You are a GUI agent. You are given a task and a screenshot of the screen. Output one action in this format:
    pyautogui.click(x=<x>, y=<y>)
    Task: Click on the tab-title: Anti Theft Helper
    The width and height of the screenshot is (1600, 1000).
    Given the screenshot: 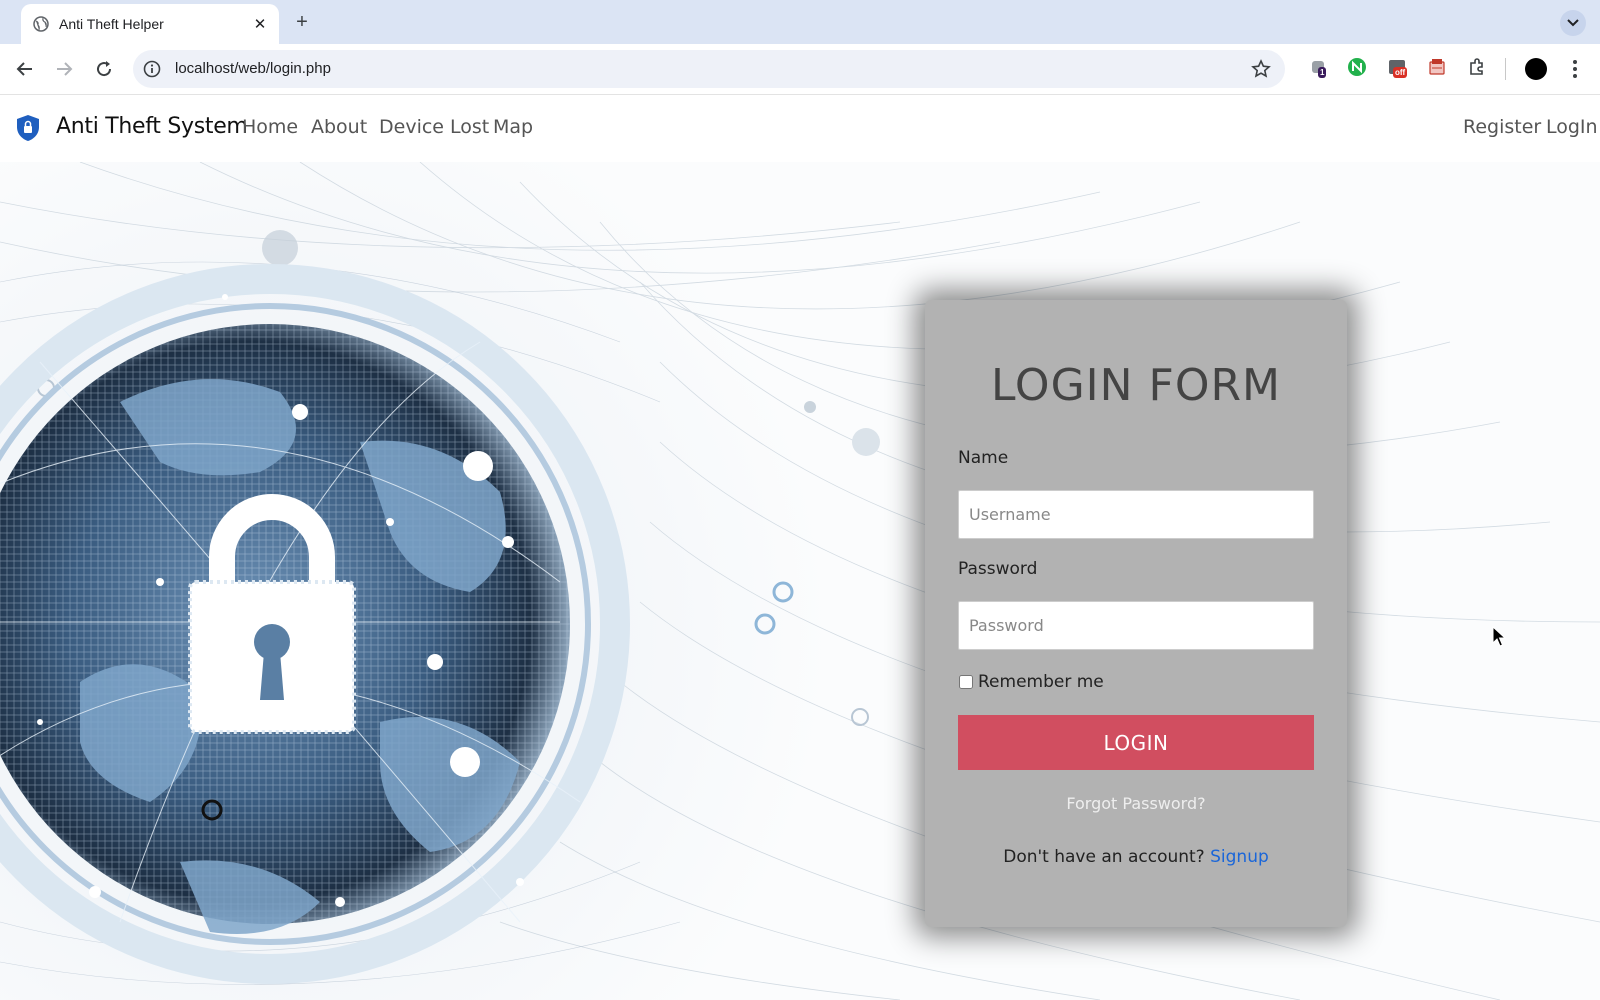 What is the action you would take?
    pyautogui.click(x=111, y=24)
    